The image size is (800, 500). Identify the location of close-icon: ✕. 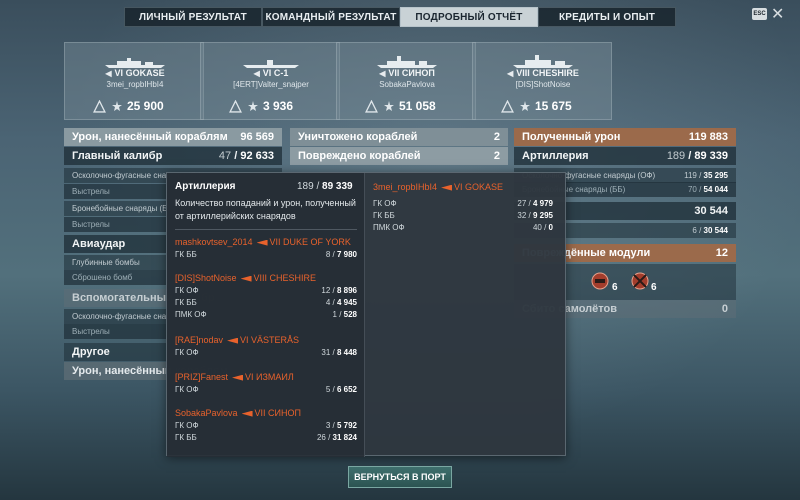
(777, 14).